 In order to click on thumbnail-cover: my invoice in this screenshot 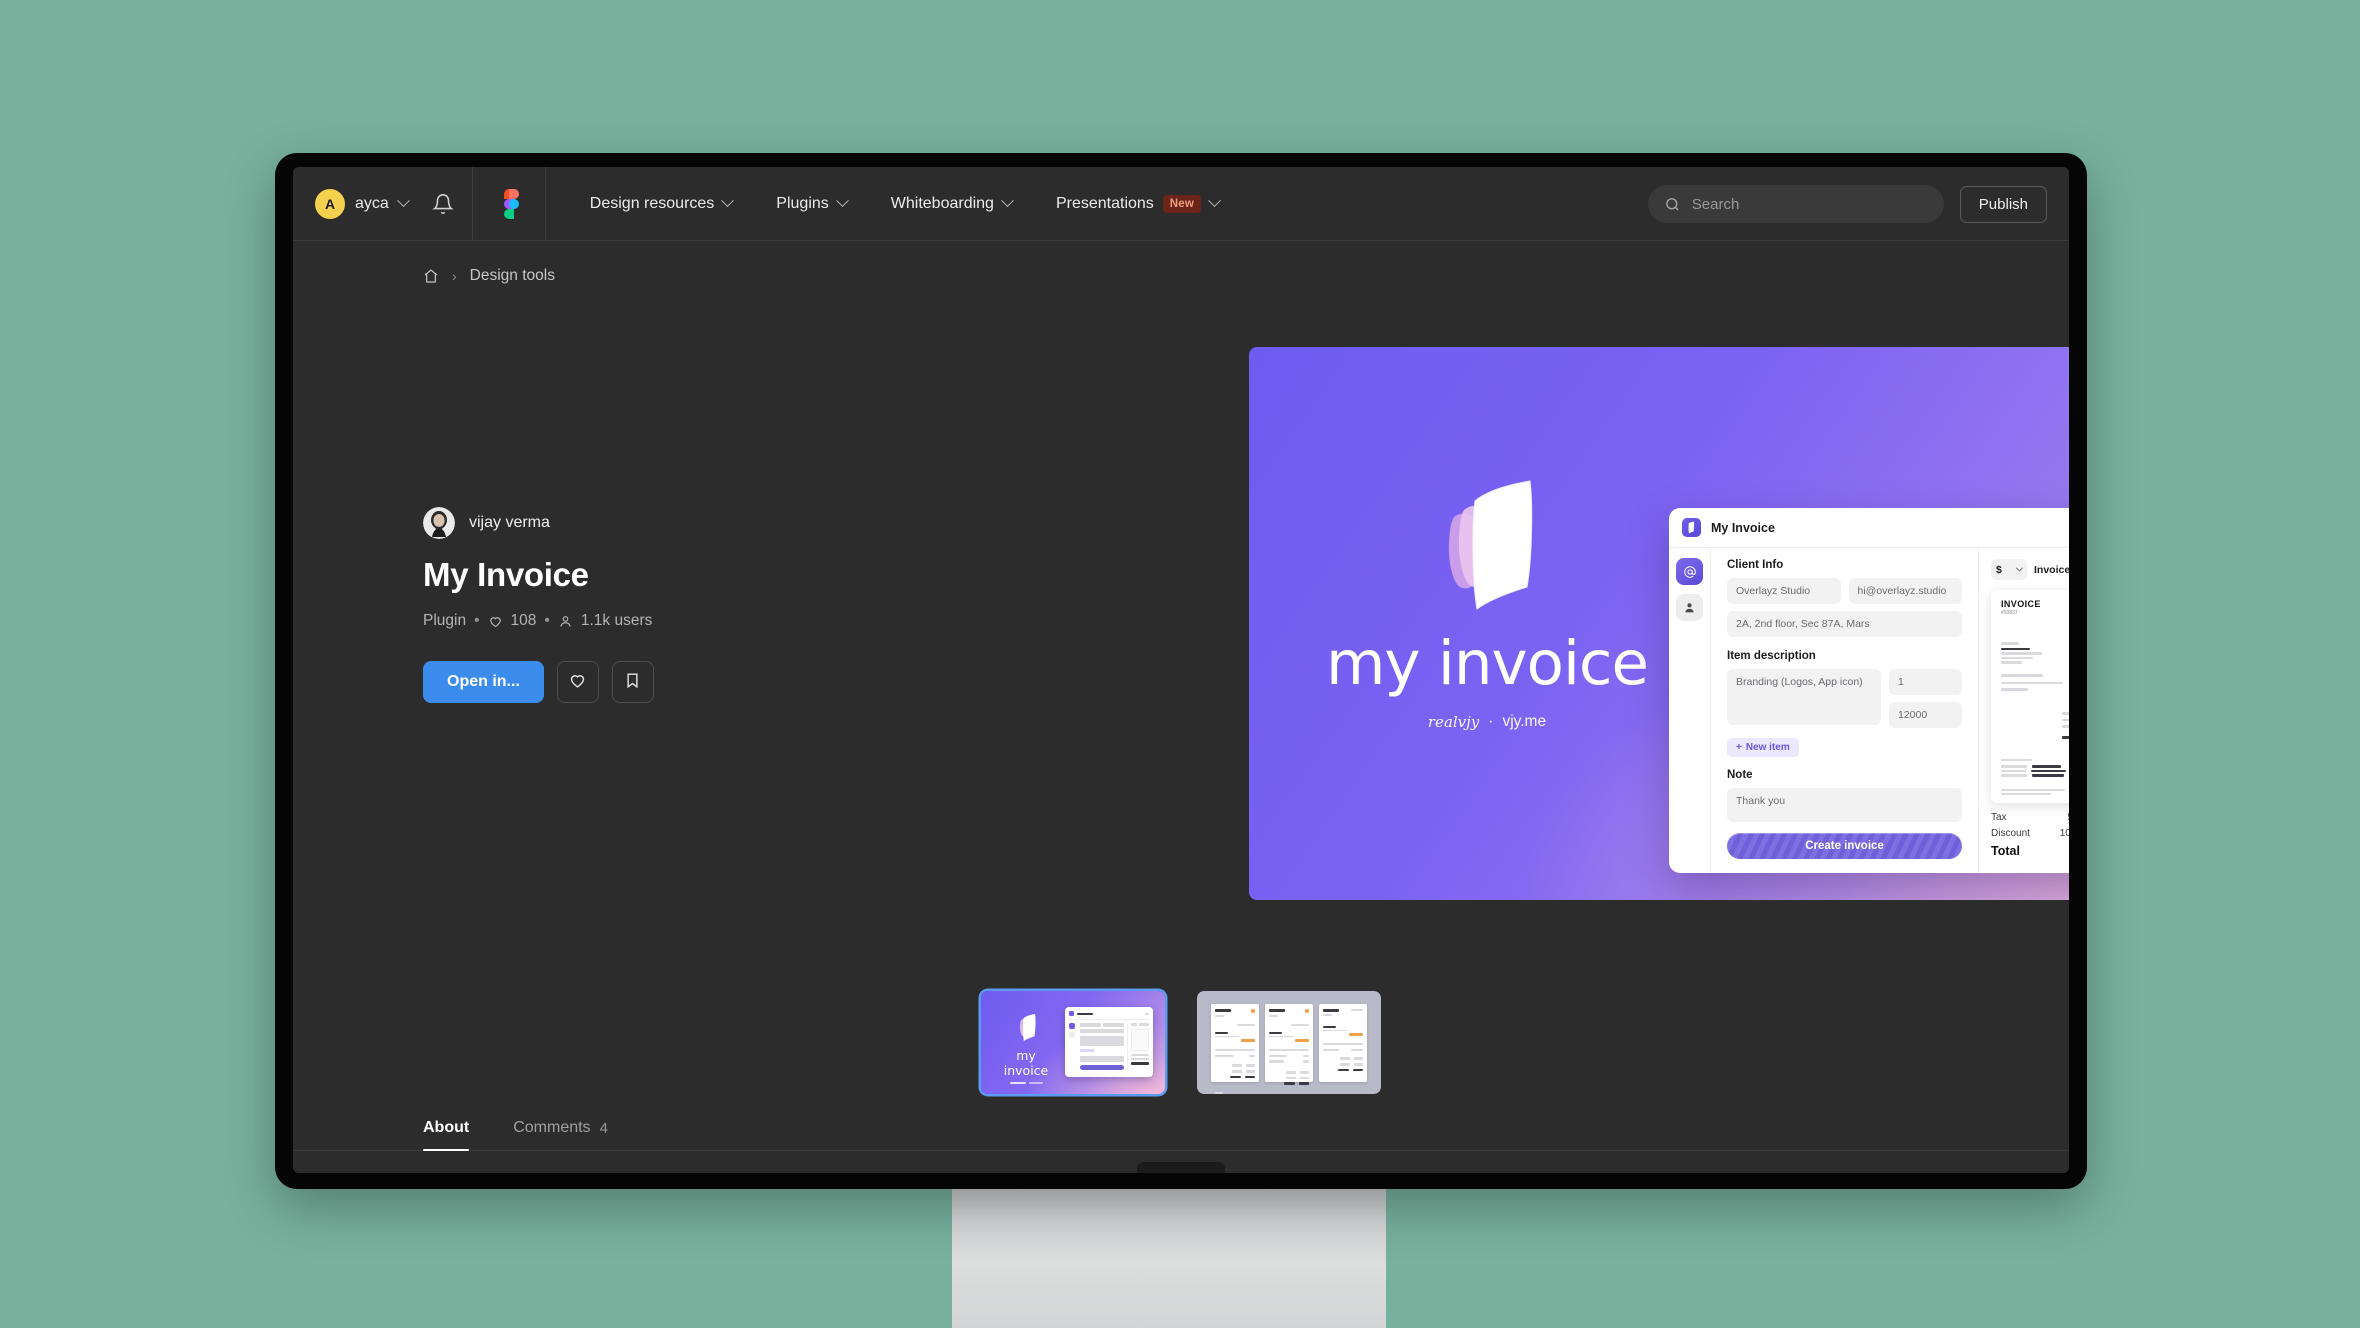, I will do `click(1073, 1042)`.